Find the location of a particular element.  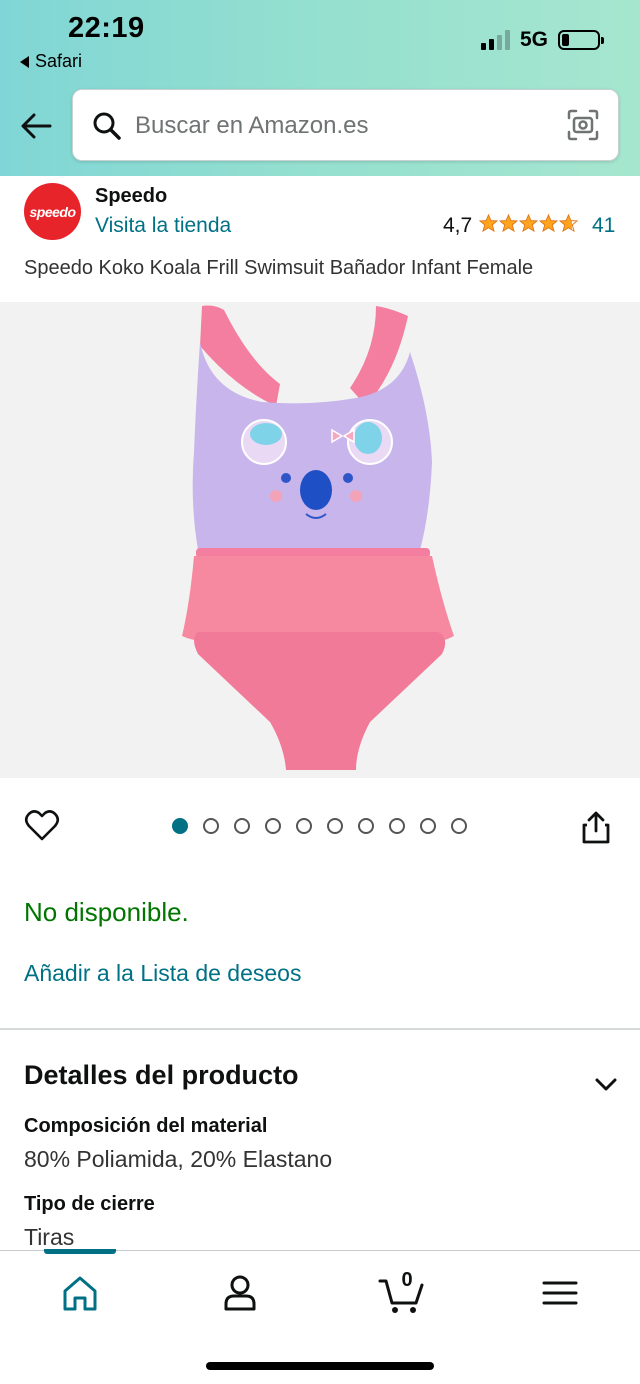

cart-button: 0 is located at coordinates (402, 1292).